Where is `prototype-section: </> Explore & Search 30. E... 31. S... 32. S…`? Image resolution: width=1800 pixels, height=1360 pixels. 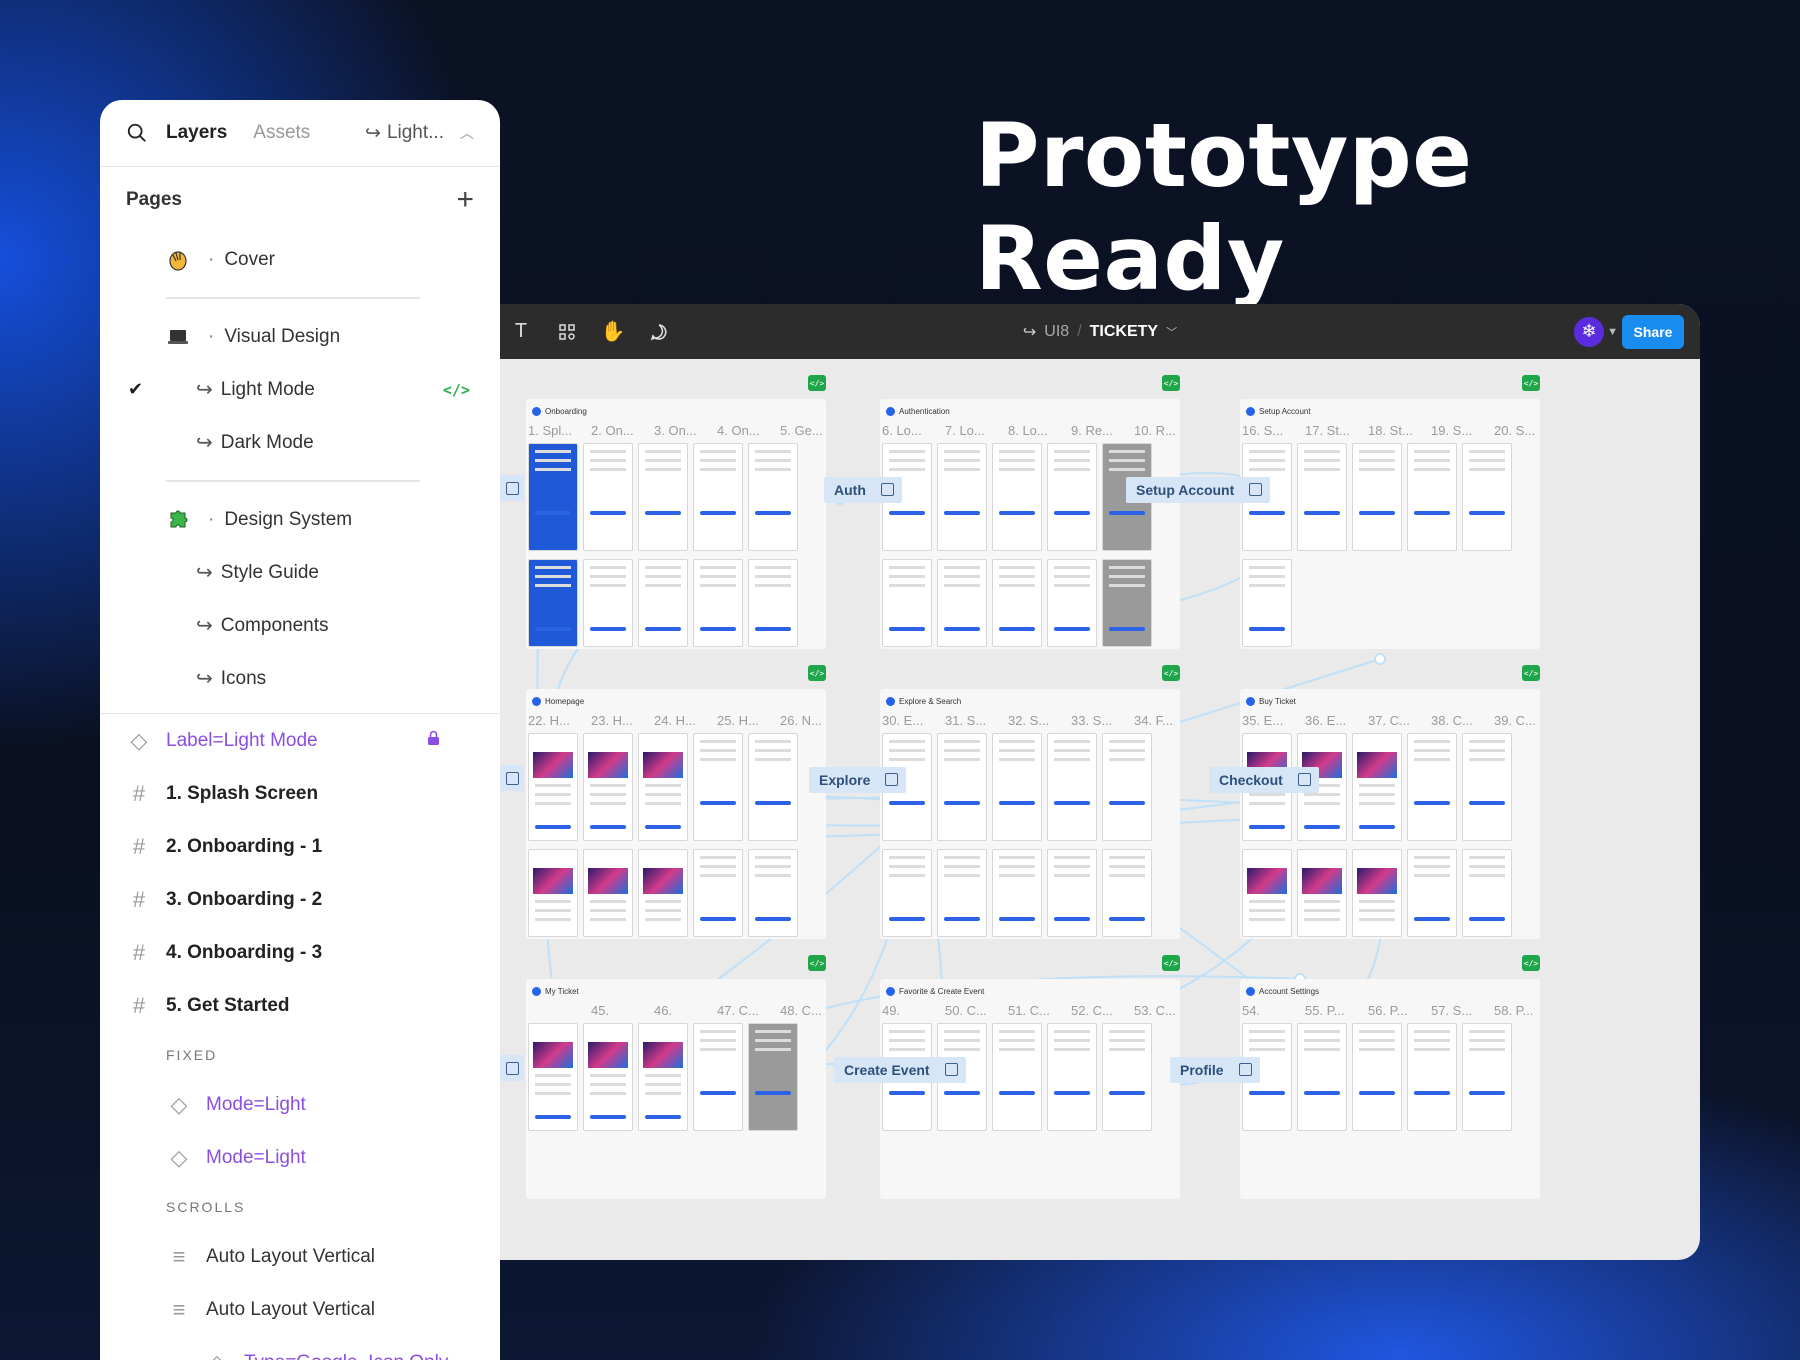 prototype-section: </> Explore & Search 30. E... 31. S... 32. S… is located at coordinates (1030, 802).